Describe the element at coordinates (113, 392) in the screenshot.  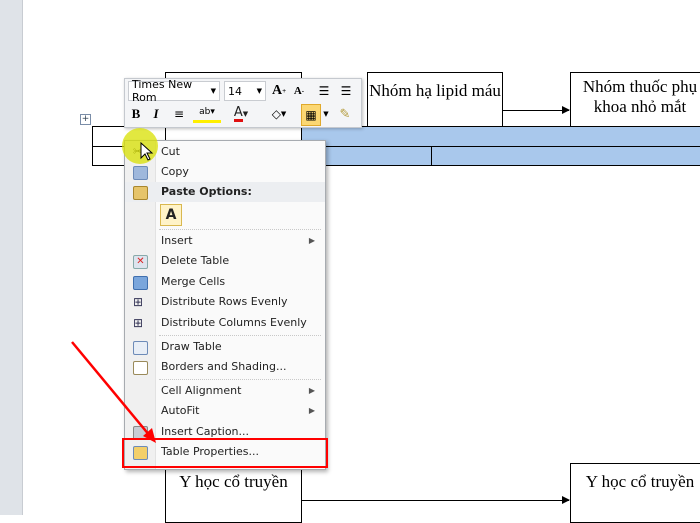
I see `annotation-arrow` at that location.